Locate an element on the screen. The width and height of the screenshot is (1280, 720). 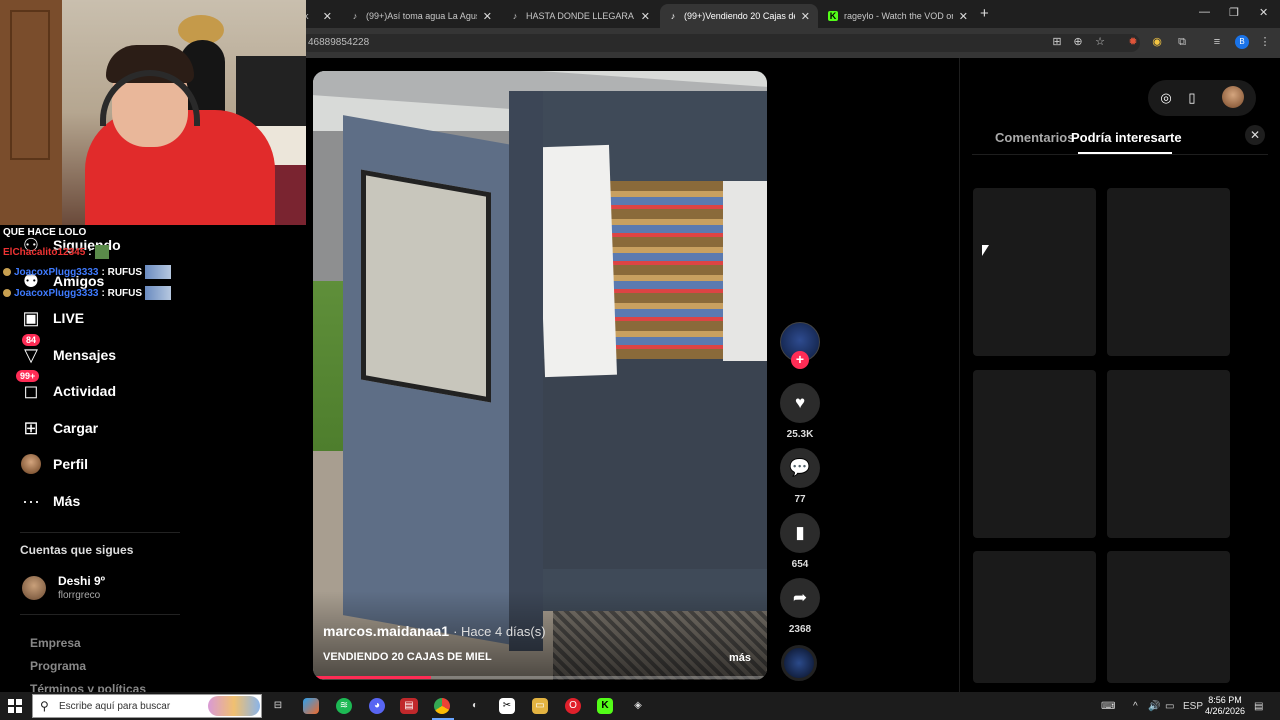
footer-link-empresa: Empresa is located at coordinates (55, 643).